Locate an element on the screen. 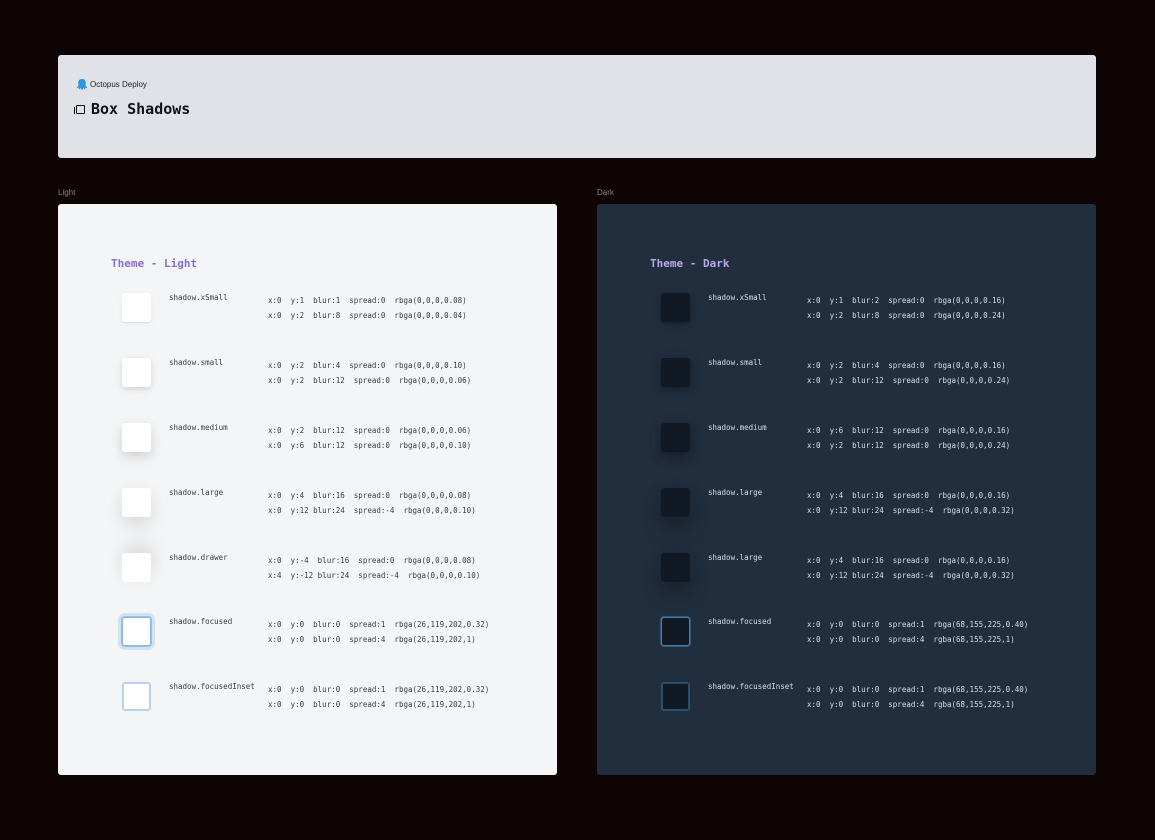 The width and height of the screenshot is (1155, 840). brand-name: Octopus Deploy is located at coordinates (118, 84).